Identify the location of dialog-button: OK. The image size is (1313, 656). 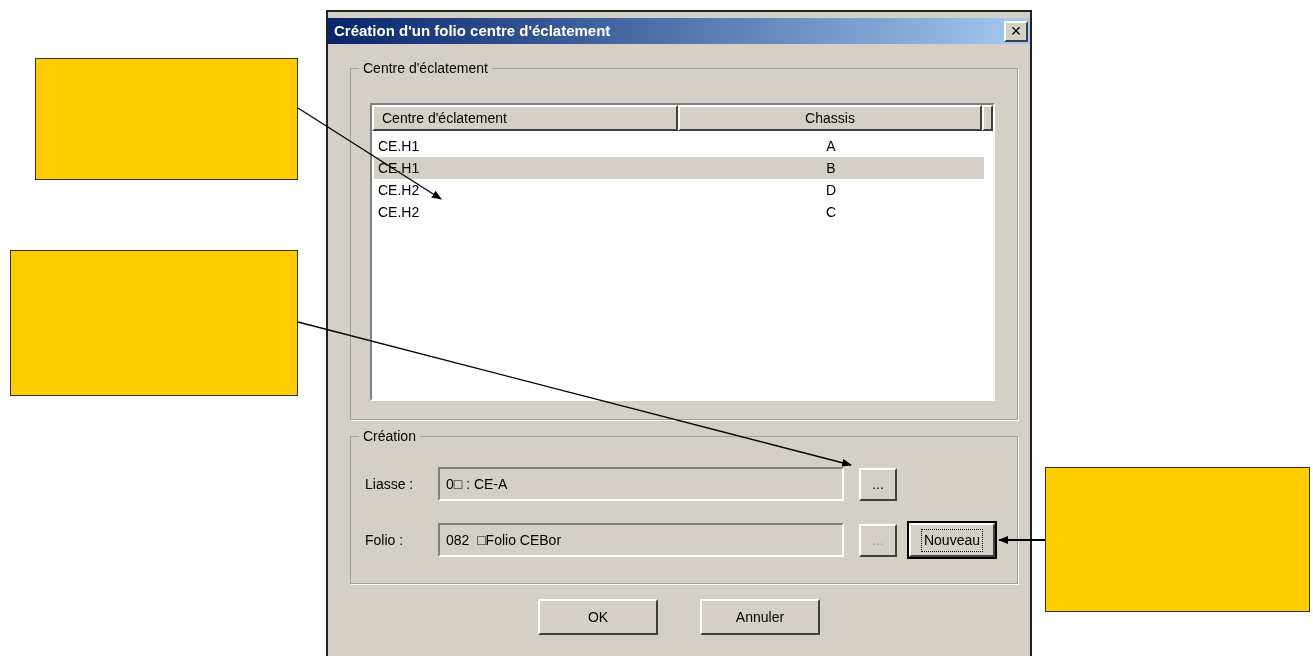
(598, 617).